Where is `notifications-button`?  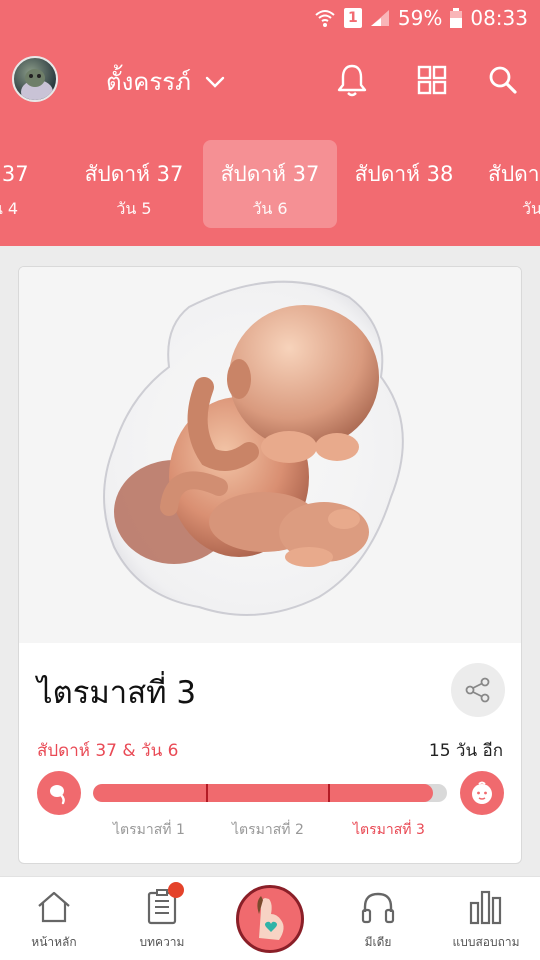
notifications-button is located at coordinates (352, 80).